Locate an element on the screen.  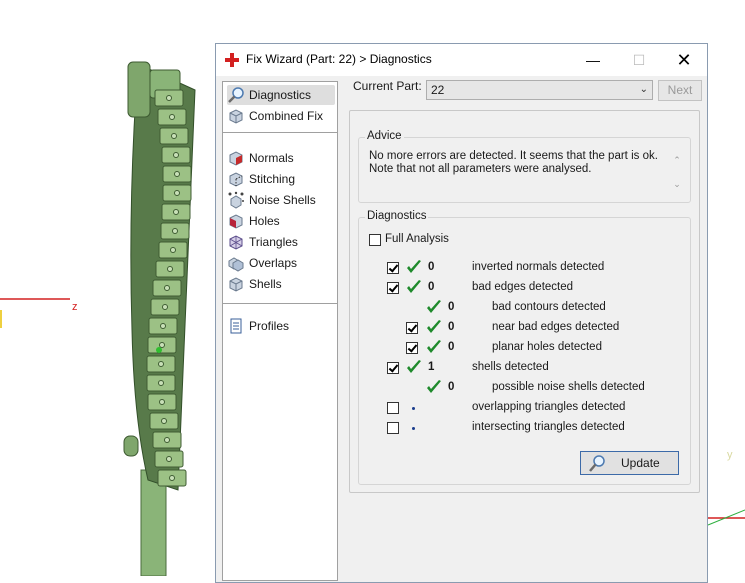
nav-item-label: Profiles is located at coordinates (269, 326).